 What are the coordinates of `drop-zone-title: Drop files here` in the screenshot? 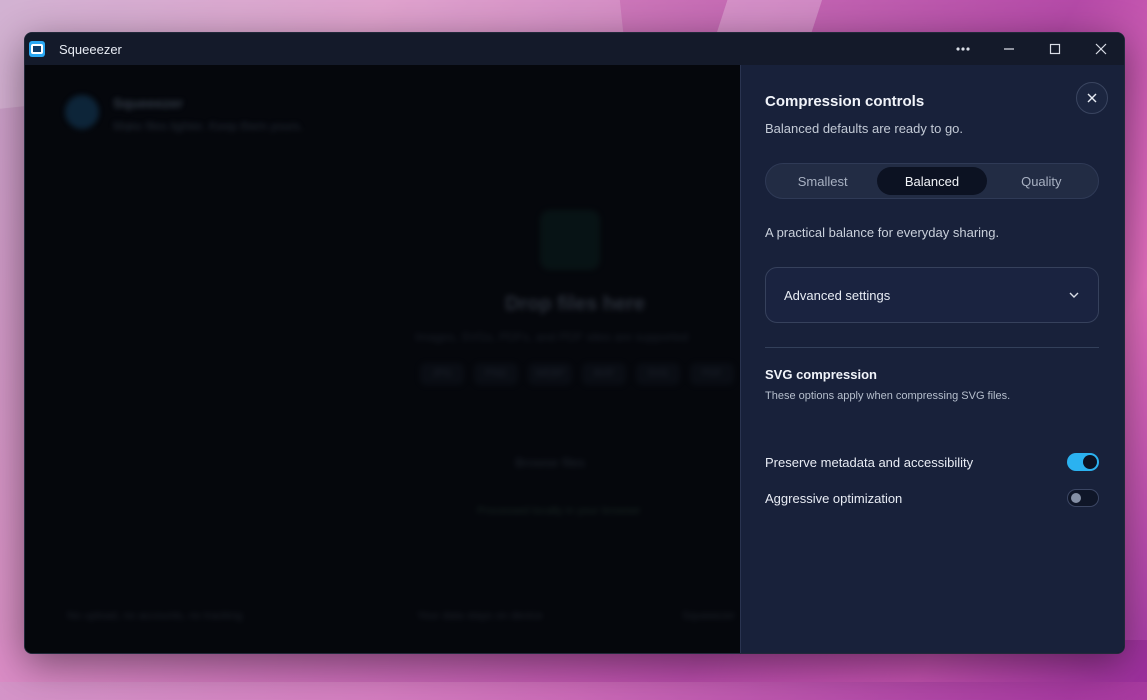 It's located at (575, 304).